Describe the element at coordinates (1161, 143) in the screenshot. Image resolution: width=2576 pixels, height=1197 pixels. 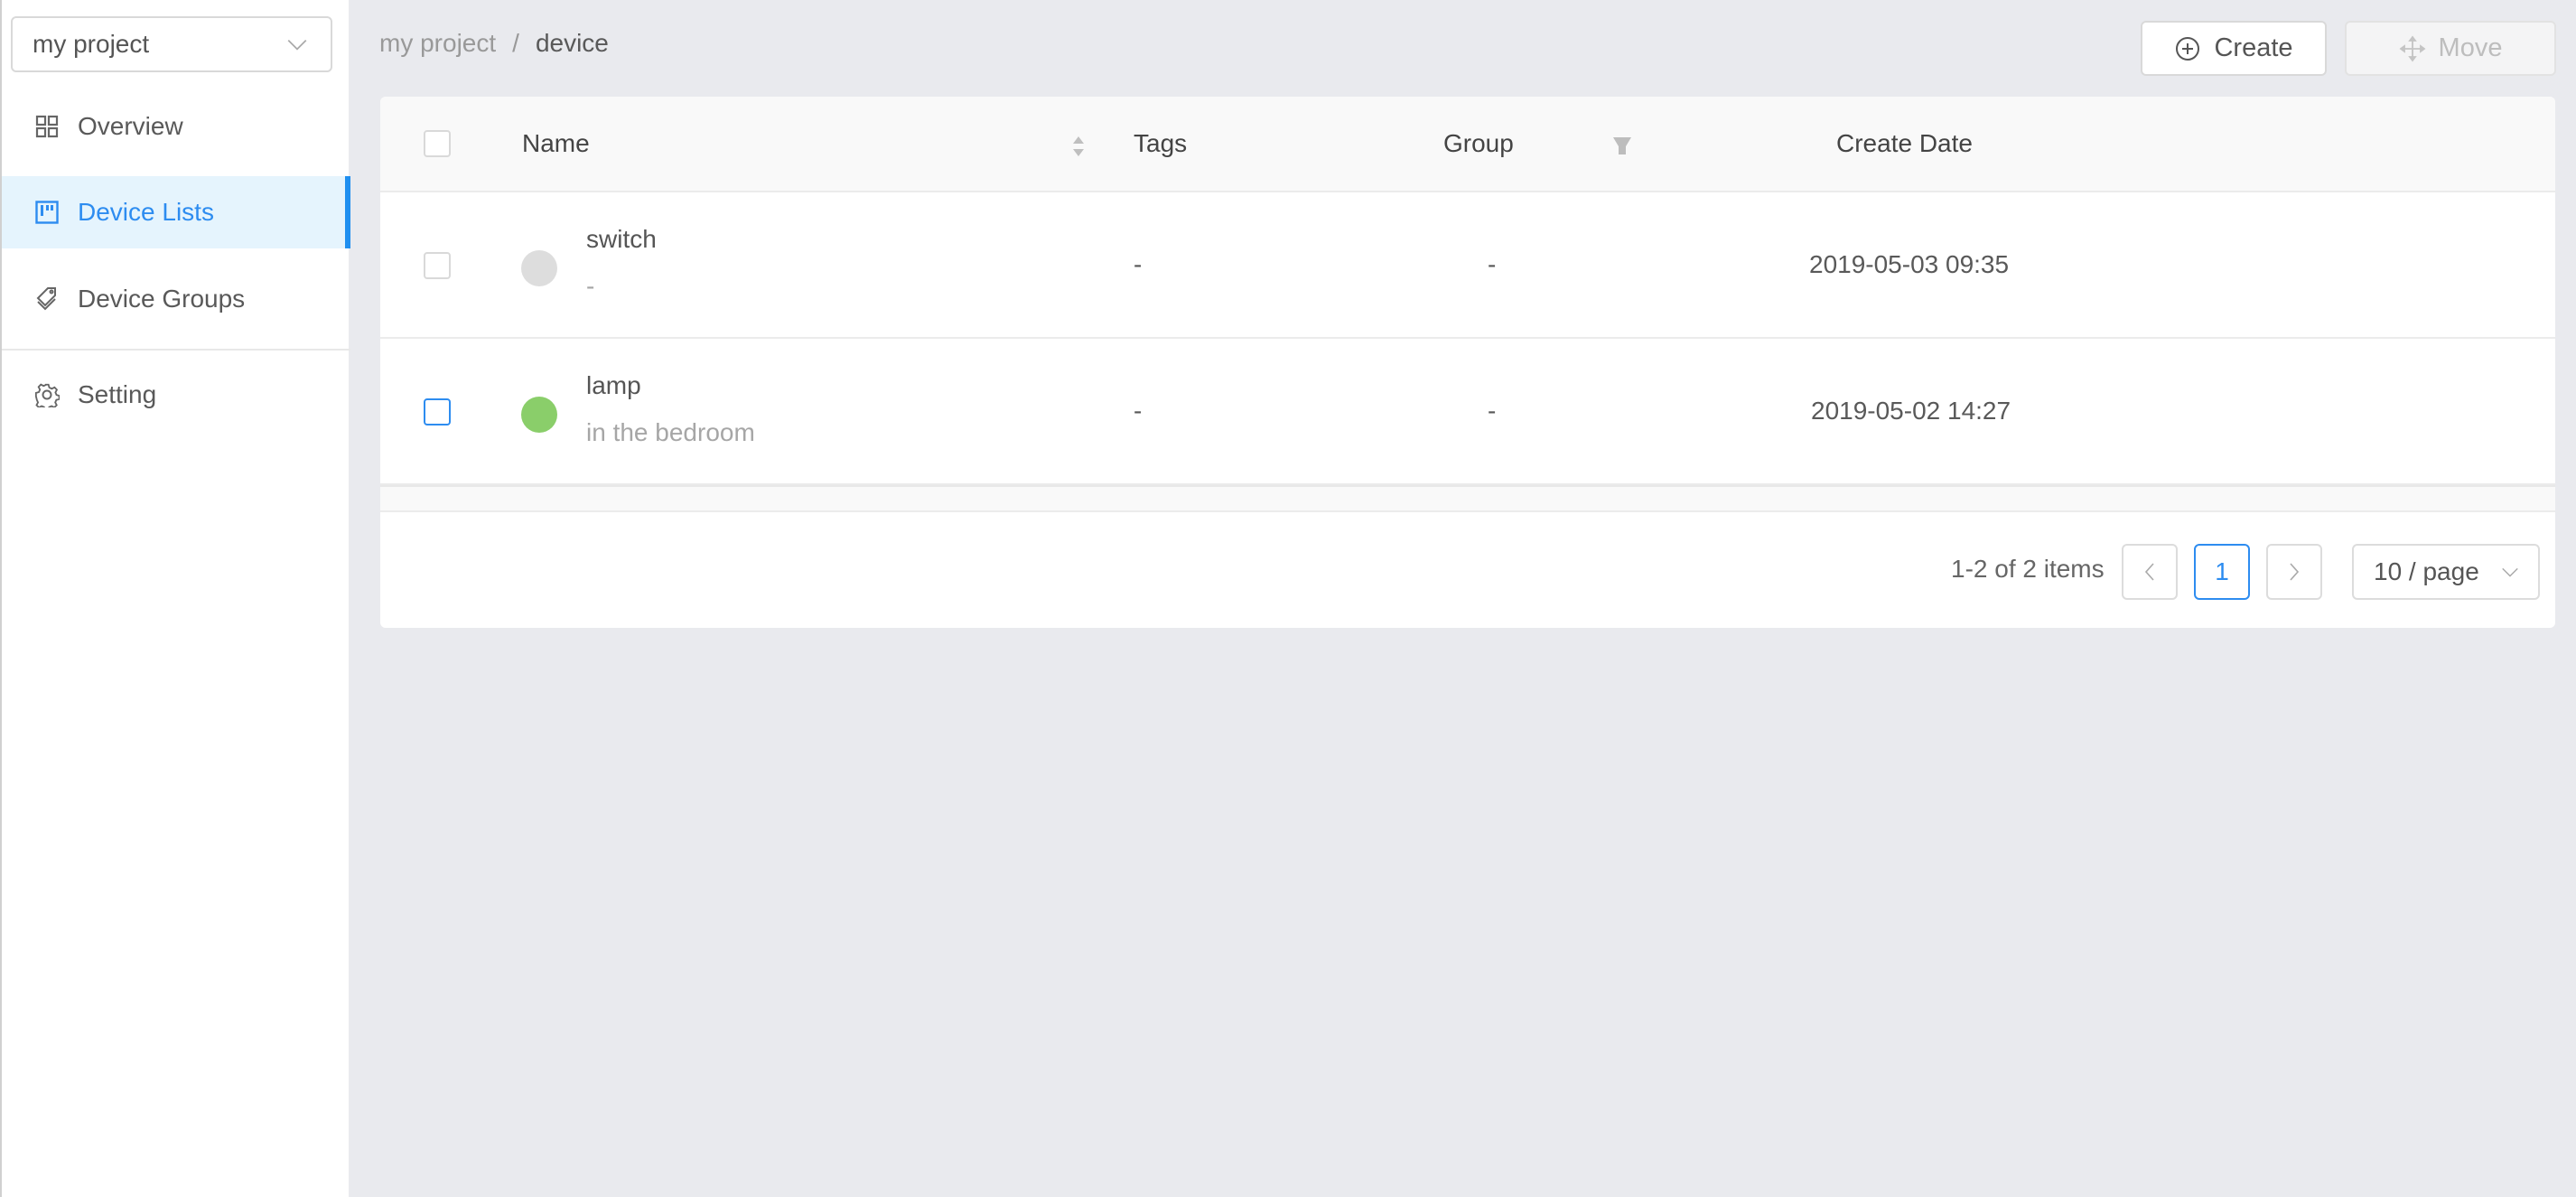
I see `column-header-tags: Tags` at that location.